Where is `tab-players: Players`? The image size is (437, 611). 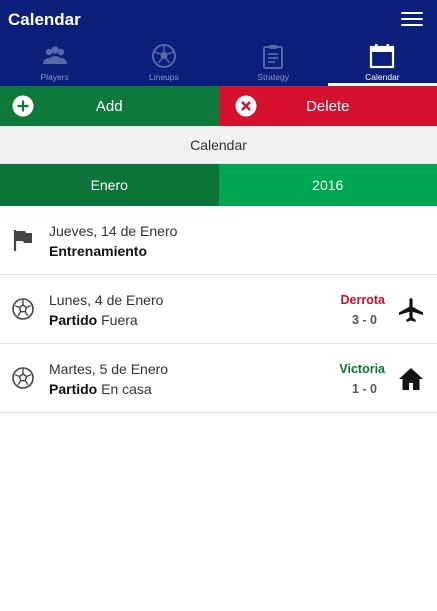 tab-players: Players is located at coordinates (54, 63).